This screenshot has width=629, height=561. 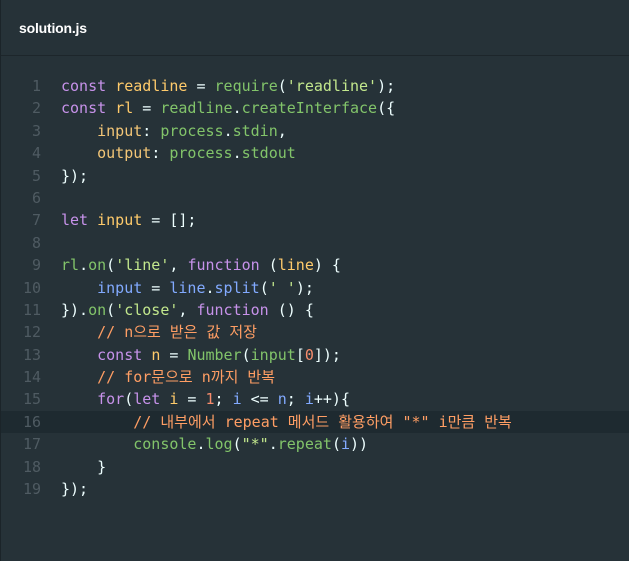 I want to click on code-token: createInterface, so click(x=309, y=108).